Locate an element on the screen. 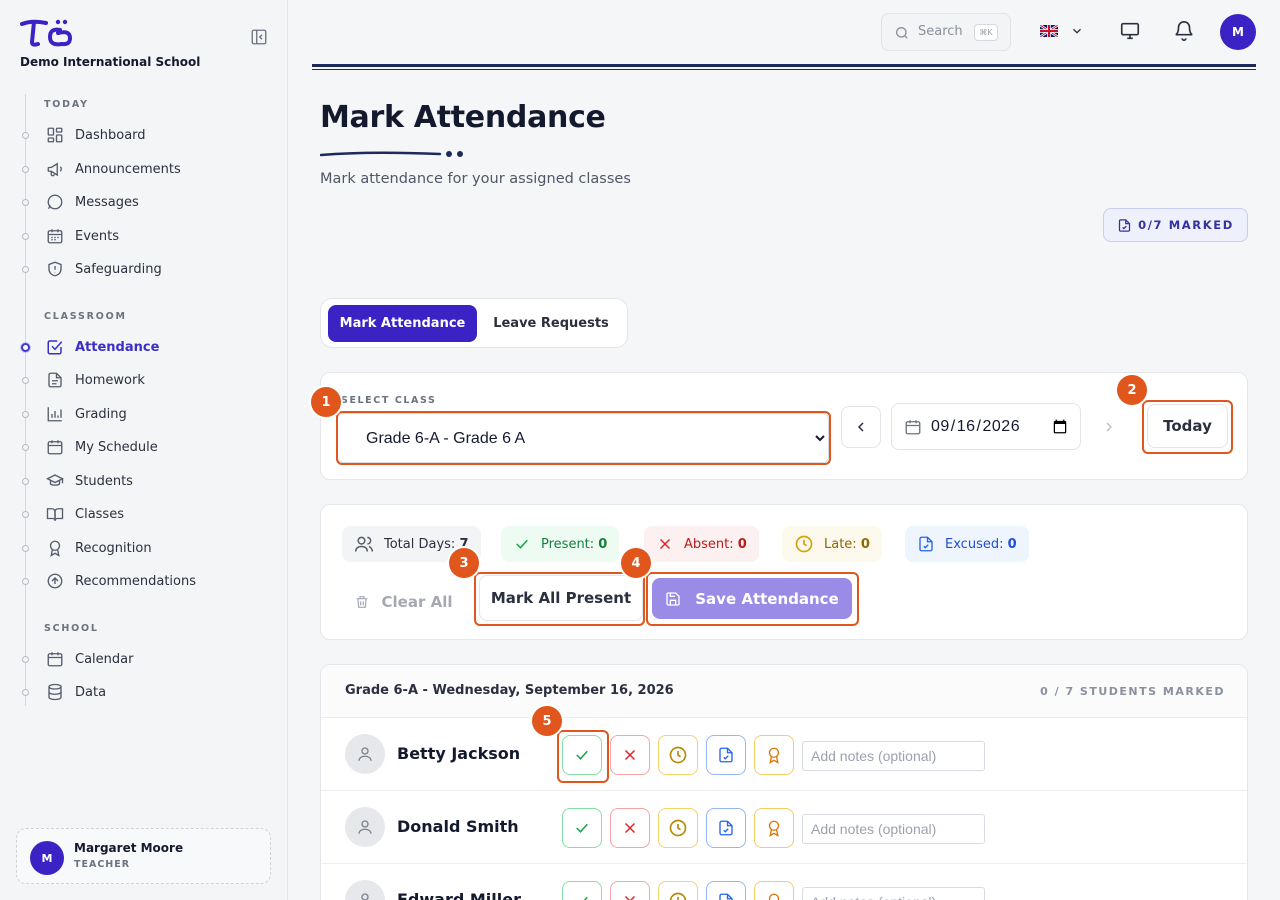  sidebar-item-label: Safeguarding is located at coordinates (118, 269).